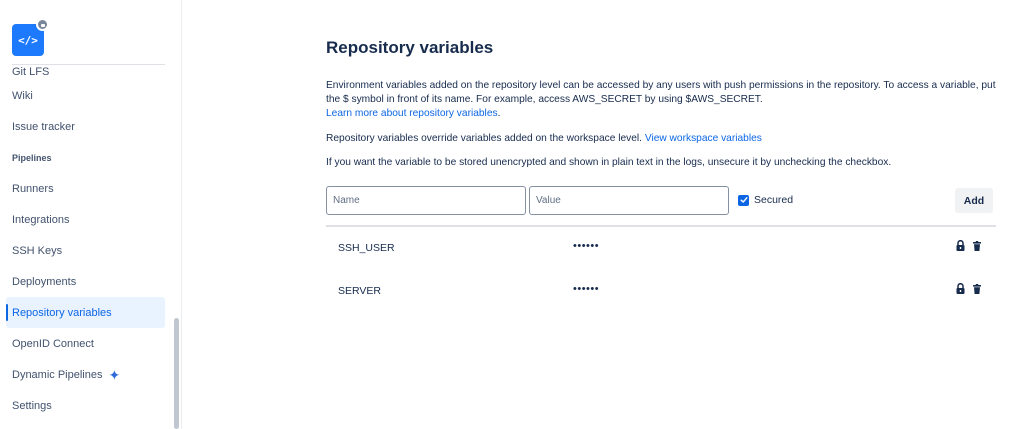 The width and height of the screenshot is (1024, 429). Describe the element at coordinates (703, 138) in the screenshot. I see `view-workspace-variables-link: View workspace variables` at that location.